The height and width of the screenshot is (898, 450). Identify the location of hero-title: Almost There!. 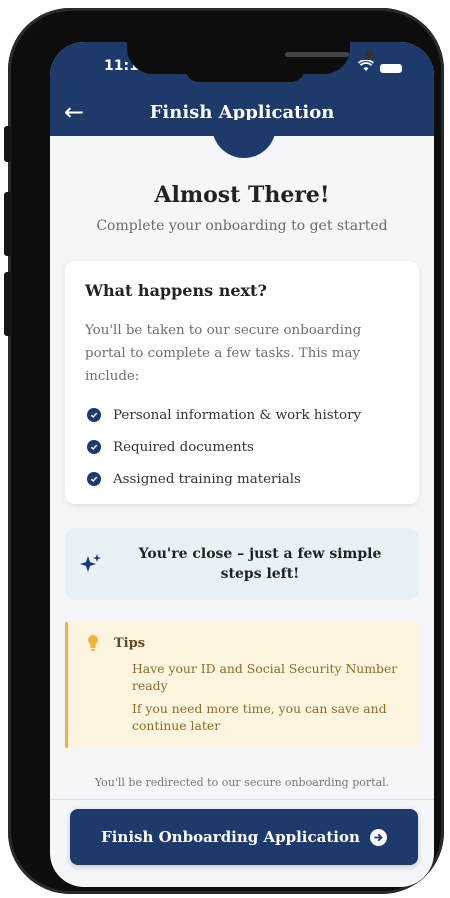
(242, 195).